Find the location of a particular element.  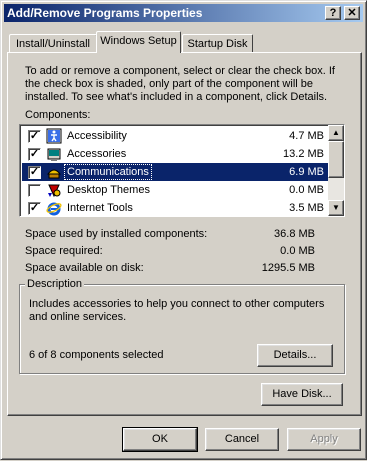

scroll-thumb is located at coordinates (336, 159).